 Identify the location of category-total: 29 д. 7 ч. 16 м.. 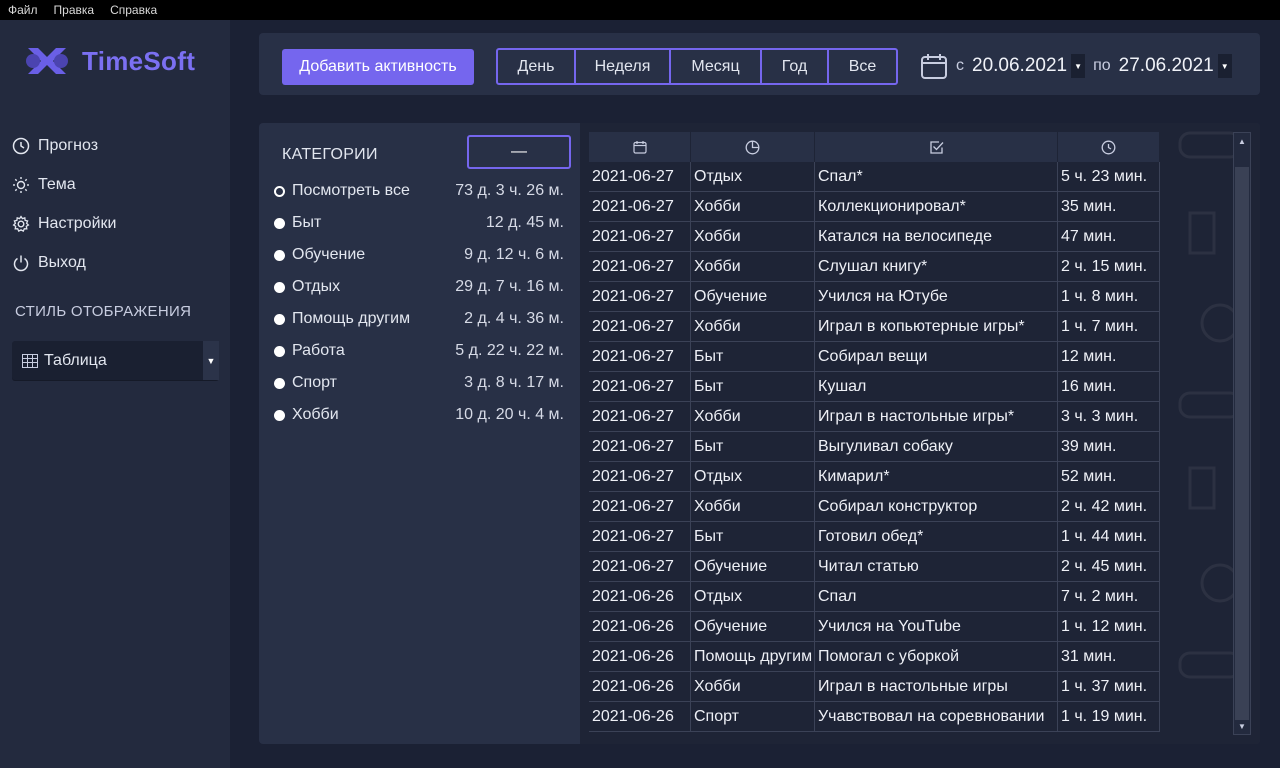
(509, 286).